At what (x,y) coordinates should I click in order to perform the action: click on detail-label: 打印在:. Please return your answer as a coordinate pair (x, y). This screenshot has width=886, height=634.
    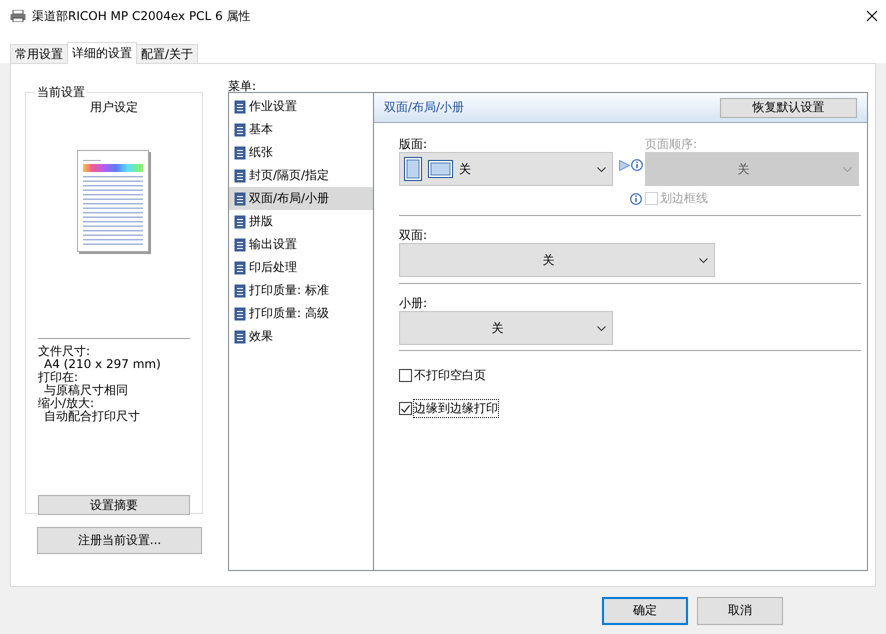
    Looking at the image, I should click on (59, 377).